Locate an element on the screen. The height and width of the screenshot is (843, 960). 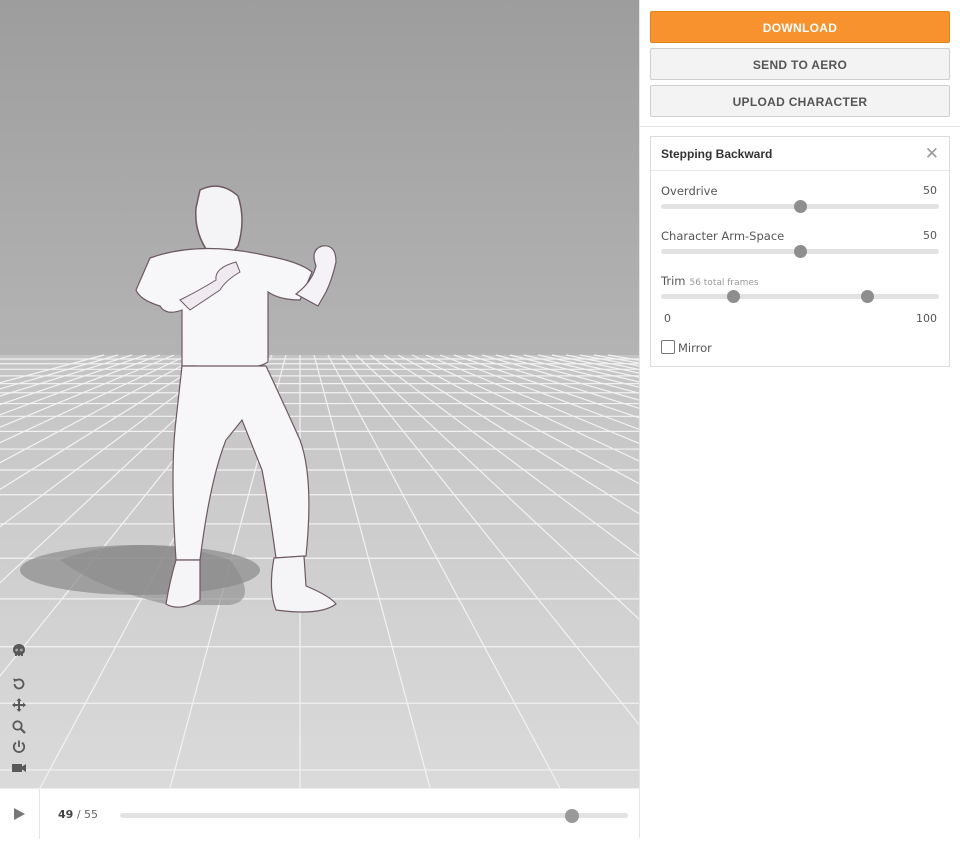
arm-space-slider is located at coordinates (800, 251).